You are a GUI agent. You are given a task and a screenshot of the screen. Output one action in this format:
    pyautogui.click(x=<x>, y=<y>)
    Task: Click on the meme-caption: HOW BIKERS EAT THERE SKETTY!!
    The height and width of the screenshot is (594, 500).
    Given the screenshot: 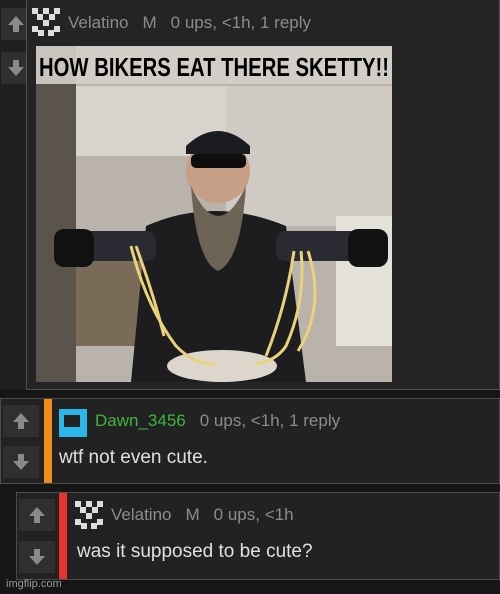 What is the action you would take?
    pyautogui.click(x=214, y=67)
    